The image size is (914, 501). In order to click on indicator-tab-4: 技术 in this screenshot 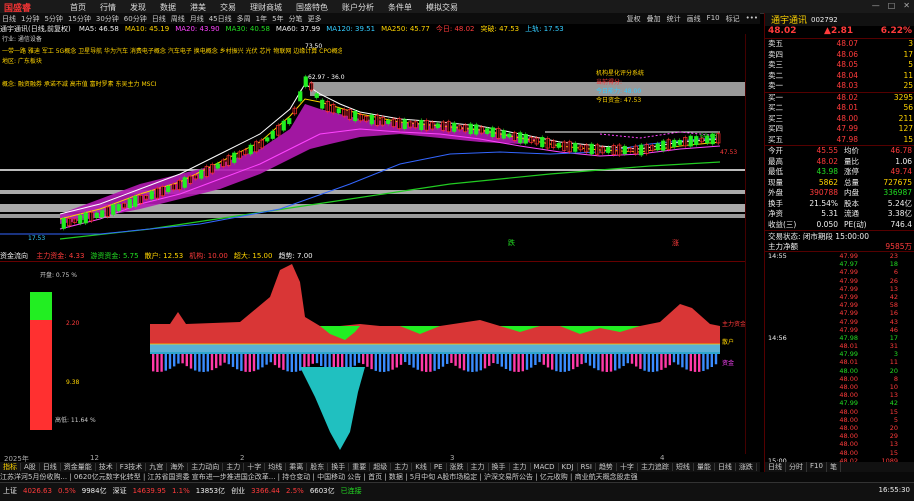, I will do `click(106, 467)`.